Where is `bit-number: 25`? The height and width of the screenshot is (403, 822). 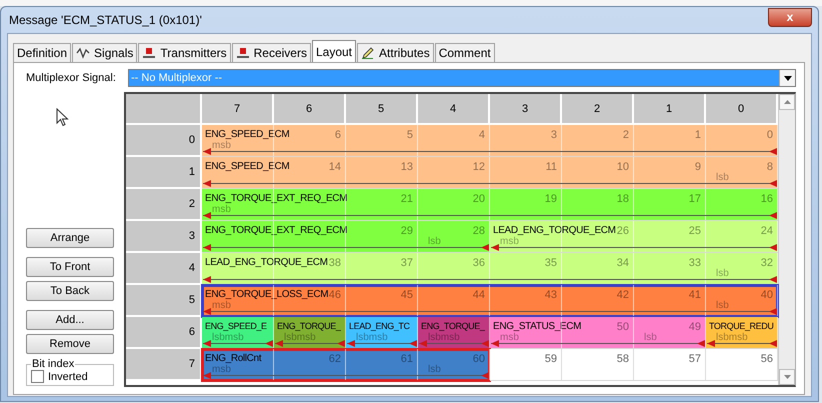
bit-number: 25 is located at coordinates (694, 231).